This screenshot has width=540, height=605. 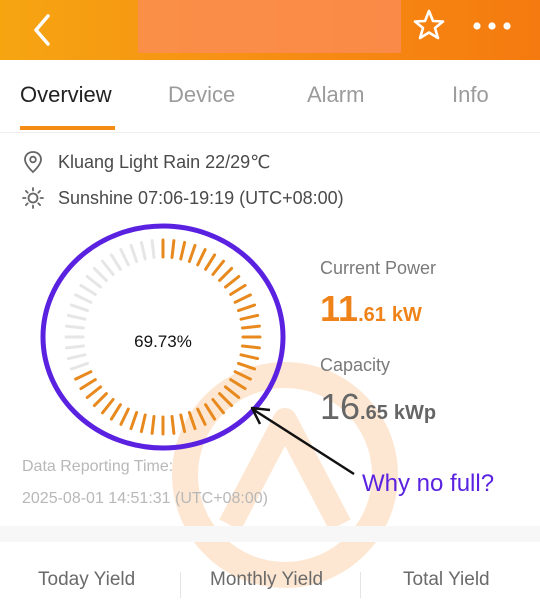 What do you see at coordinates (98, 466) in the screenshot?
I see `reporting-time-label: Data Reporting Time:` at bounding box center [98, 466].